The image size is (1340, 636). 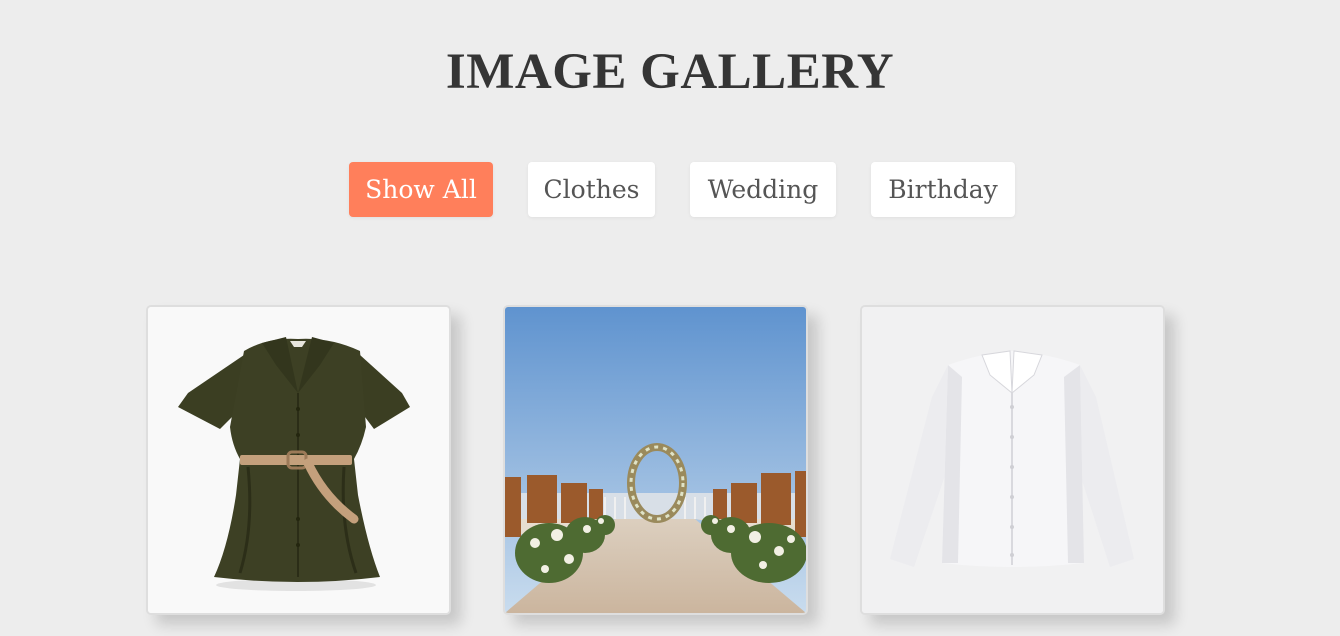 I want to click on gallery-card-shirt, so click(x=1012, y=460).